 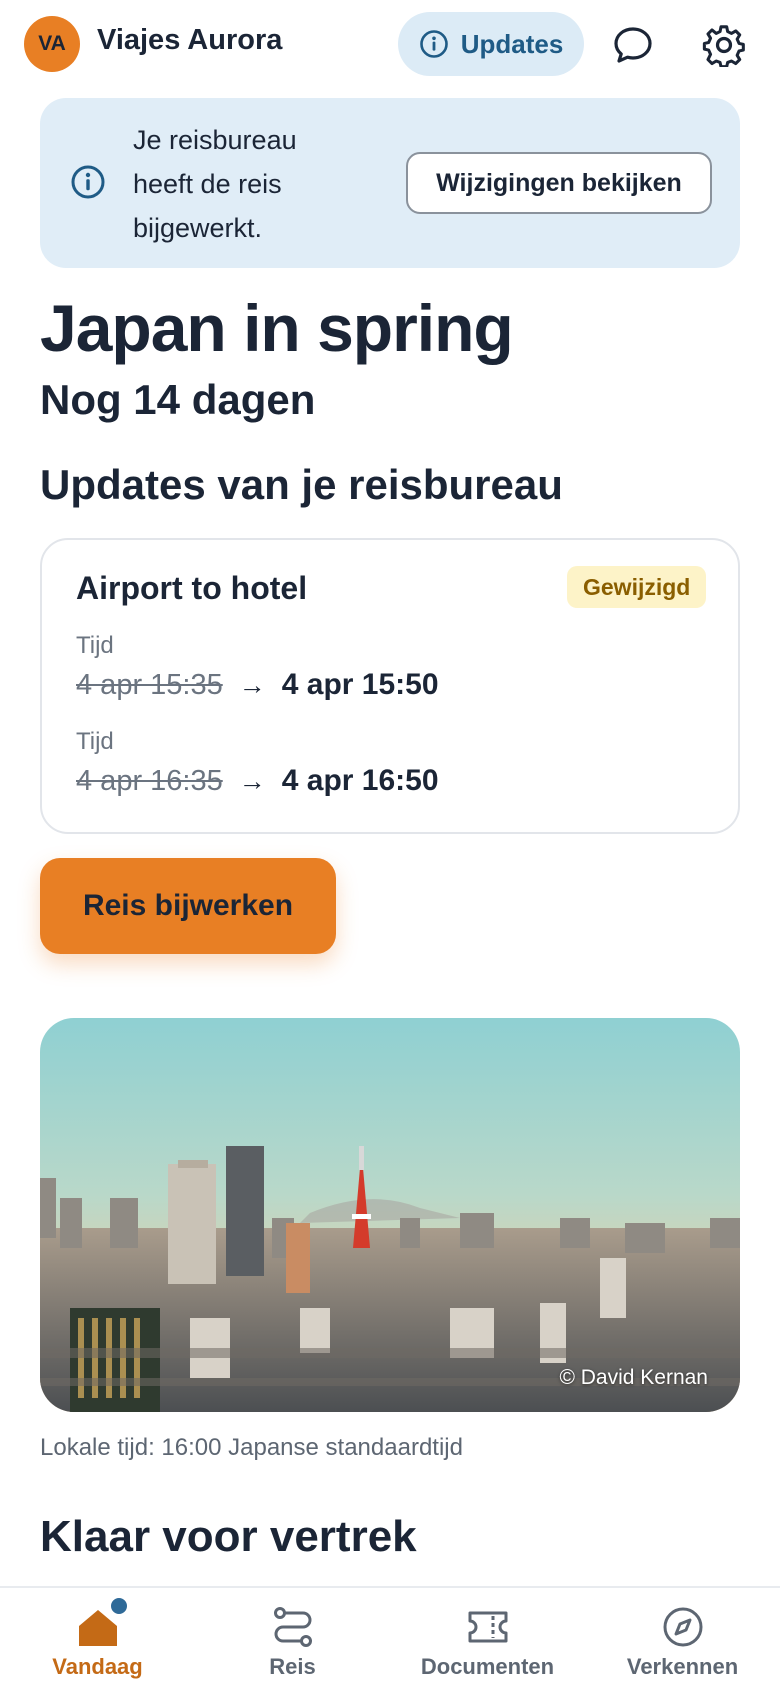 I want to click on notification-dot, so click(x=118, y=1606).